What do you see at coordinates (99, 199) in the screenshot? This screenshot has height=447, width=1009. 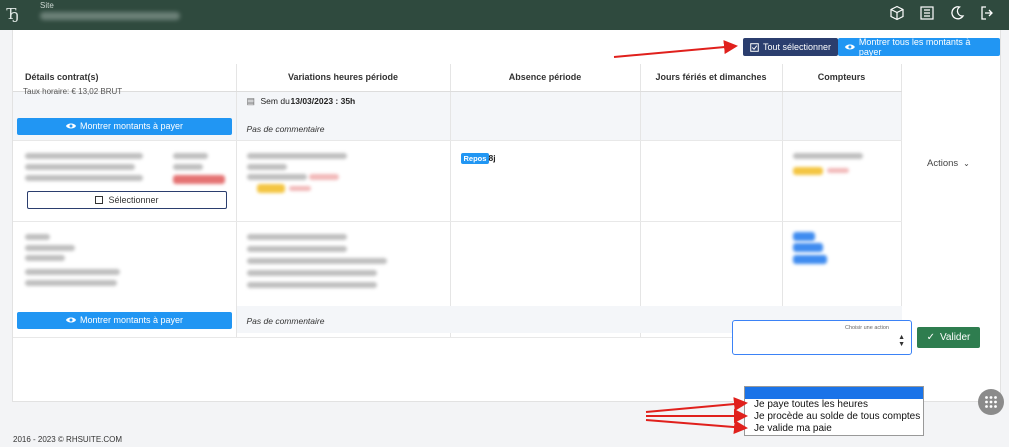 I see `checkbox-icon` at bounding box center [99, 199].